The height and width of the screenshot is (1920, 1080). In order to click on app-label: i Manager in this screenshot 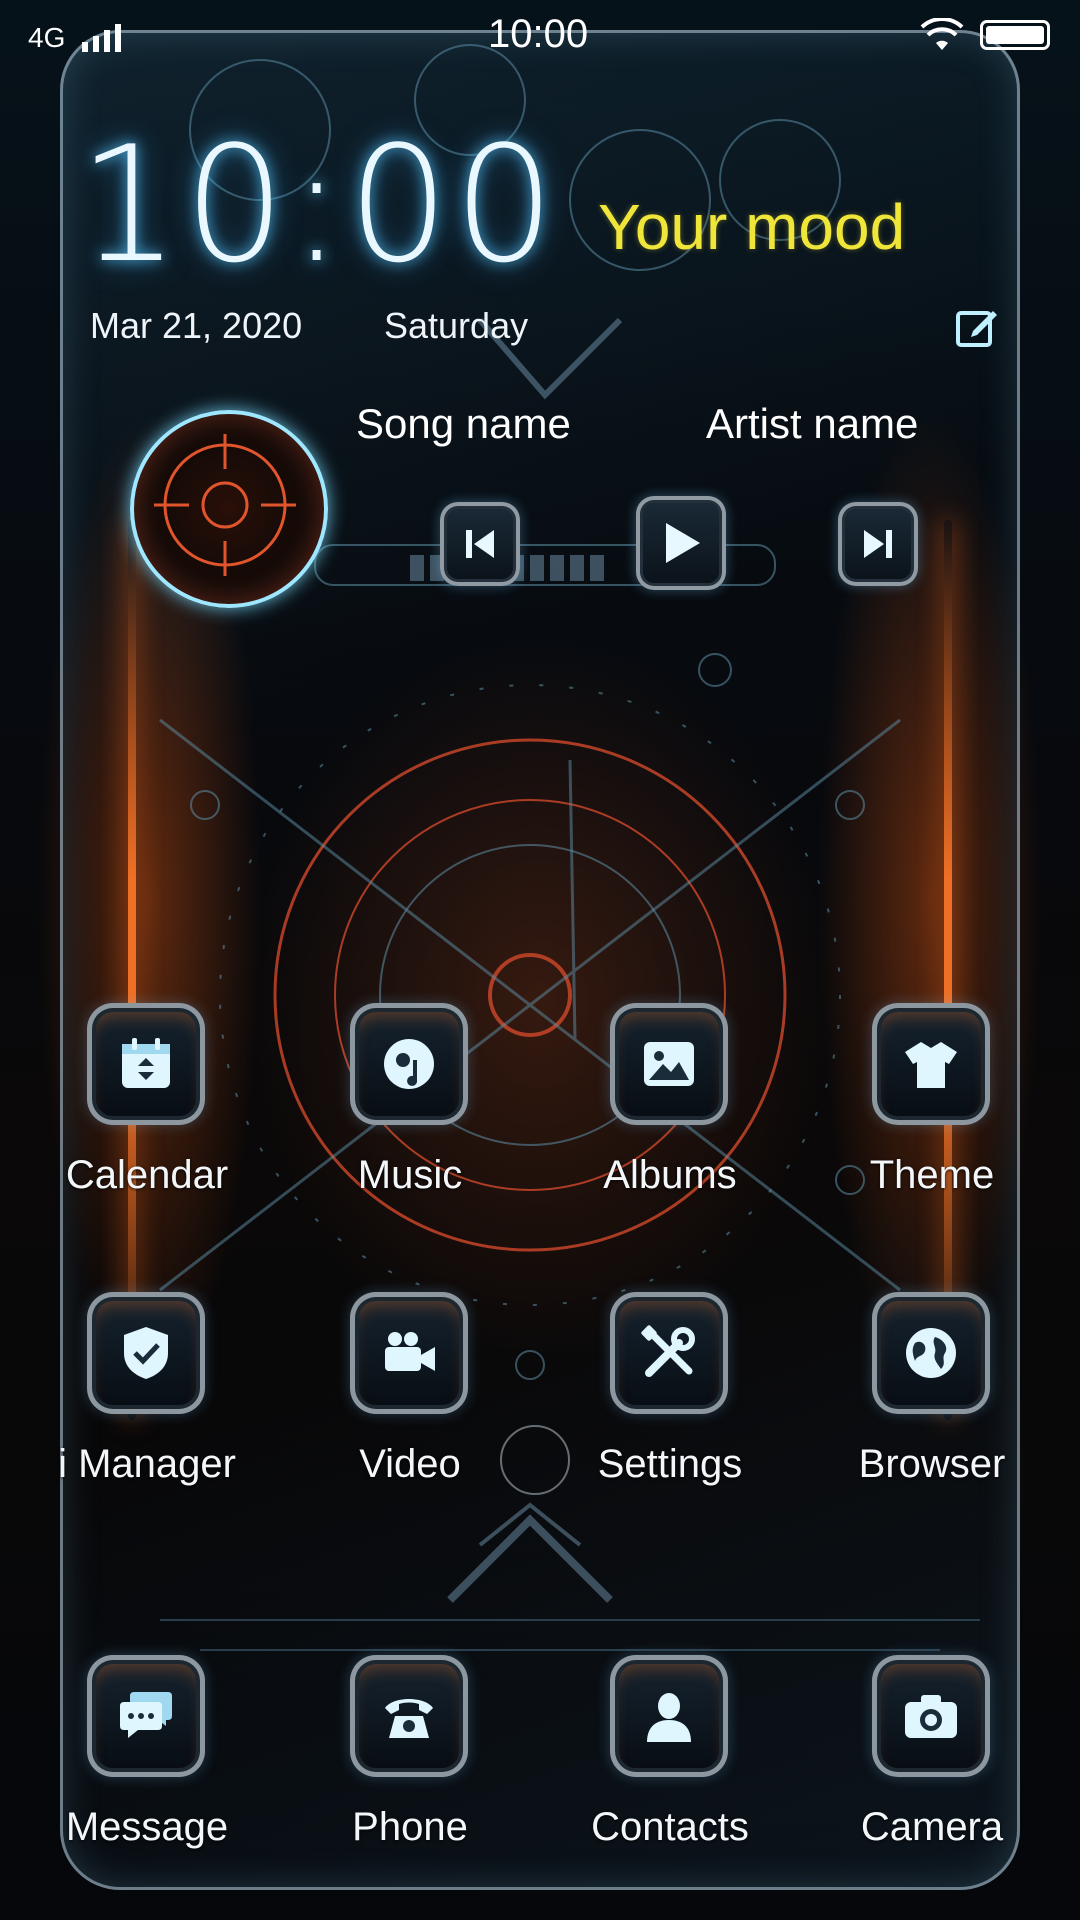, I will do `click(147, 1464)`.